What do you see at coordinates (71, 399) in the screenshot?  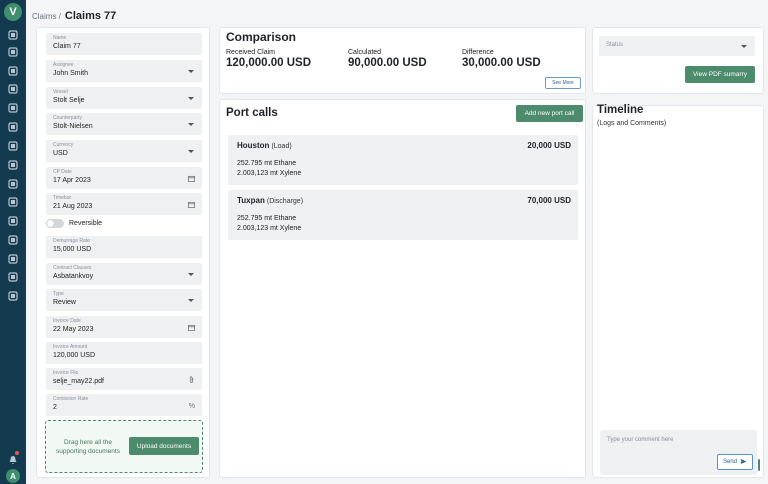 I see `field-label: Comission Rate` at bounding box center [71, 399].